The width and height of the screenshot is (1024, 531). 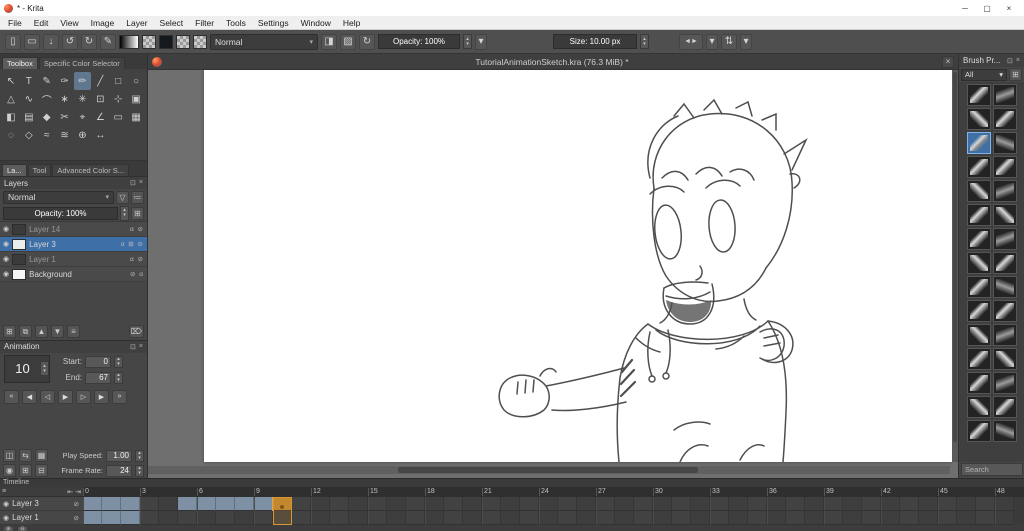 I want to click on measure-tool-icon: ∠, so click(x=100, y=117).